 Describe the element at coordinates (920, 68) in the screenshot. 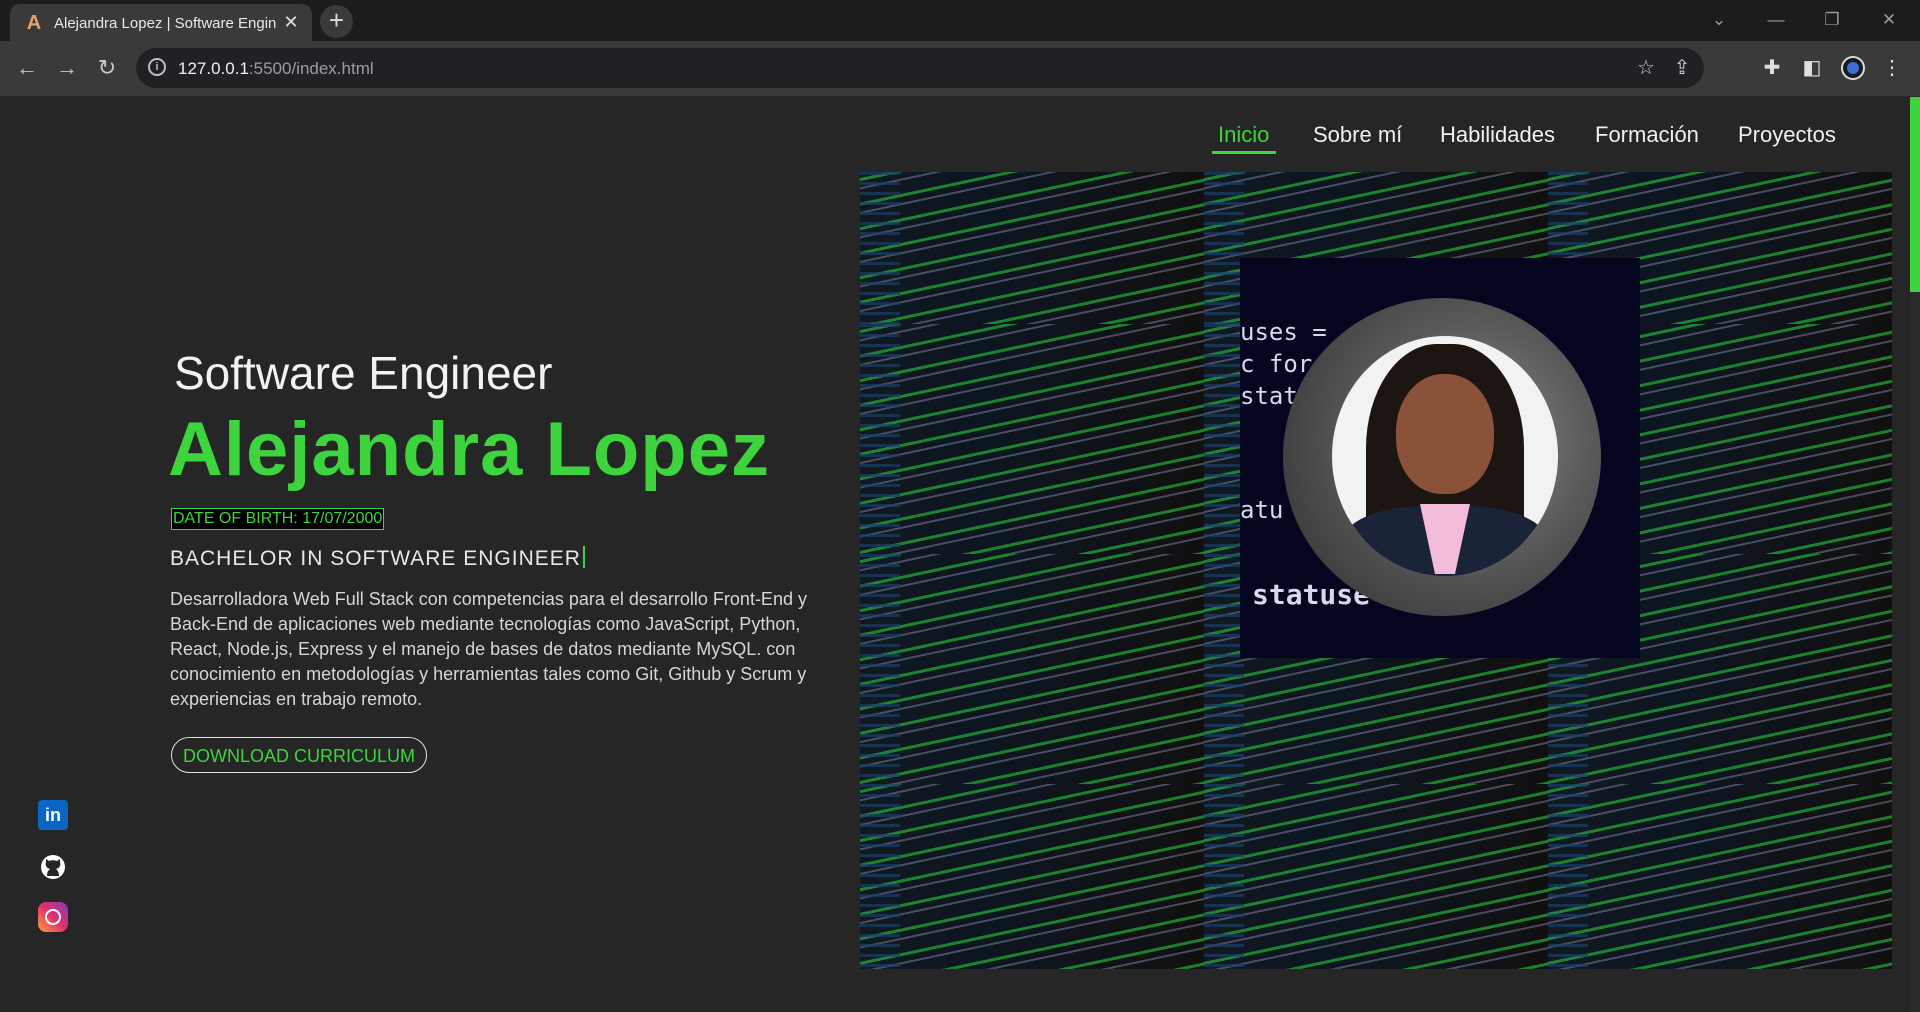

I see `address-bar: i 127.0.0.1:5500/index.html ⇪ ☆` at that location.